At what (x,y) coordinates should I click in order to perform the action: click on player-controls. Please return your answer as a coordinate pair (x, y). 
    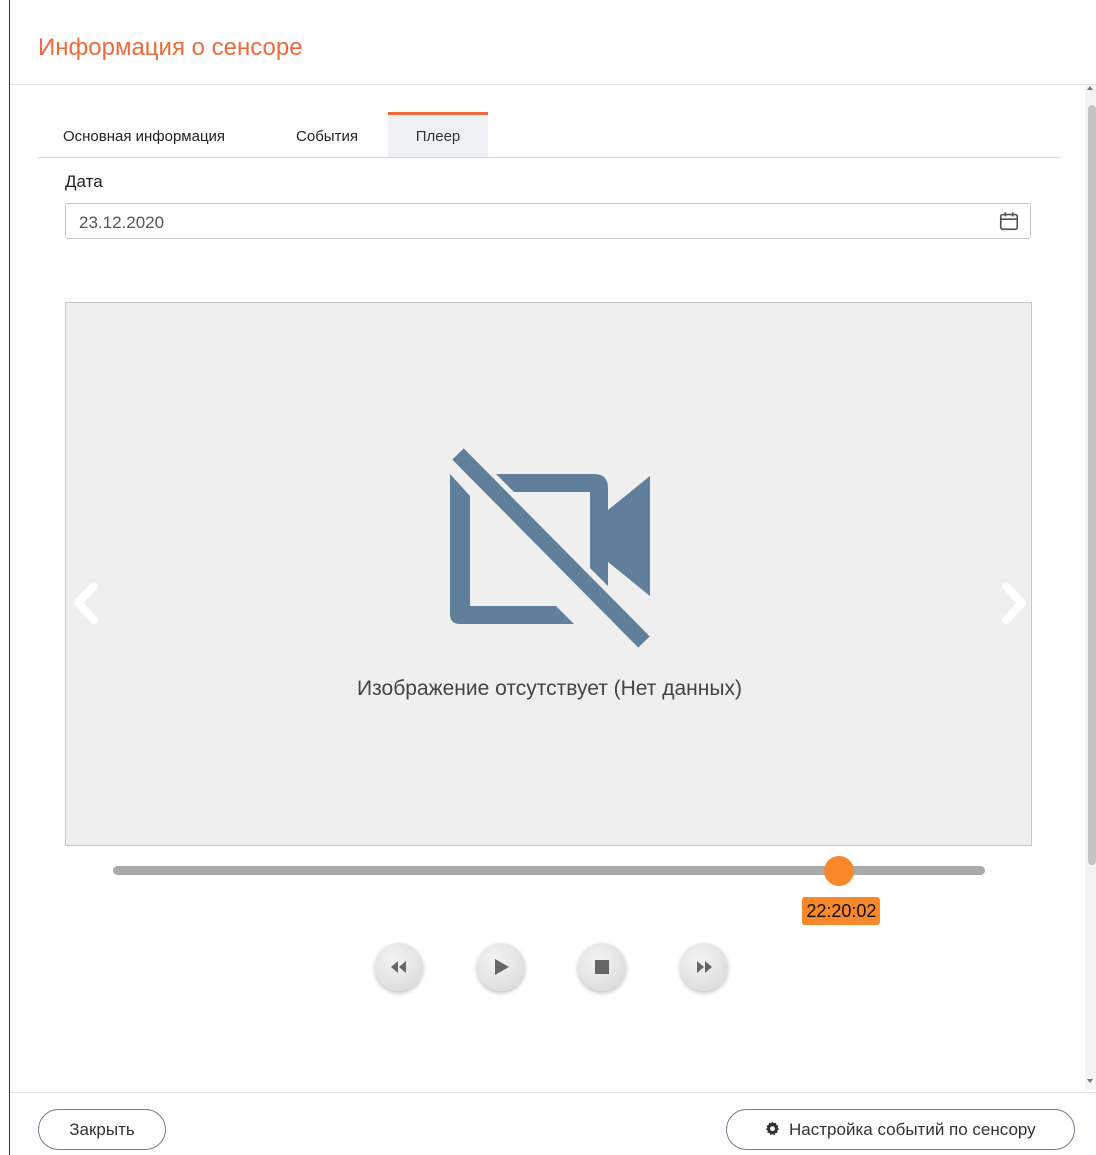
    Looking at the image, I should click on (555, 968).